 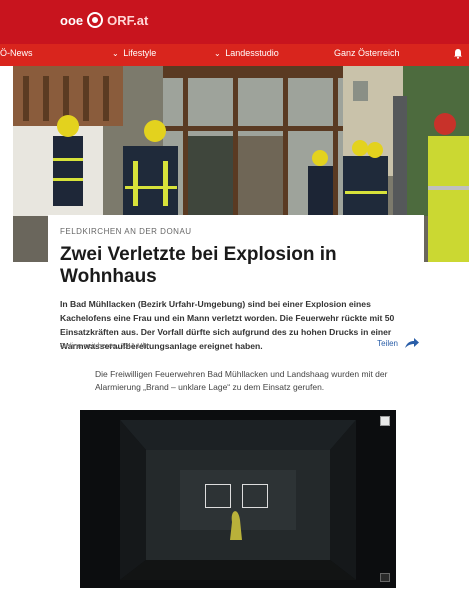 I want to click on nav-item-oe-news: Ö-News, so click(x=16, y=53).